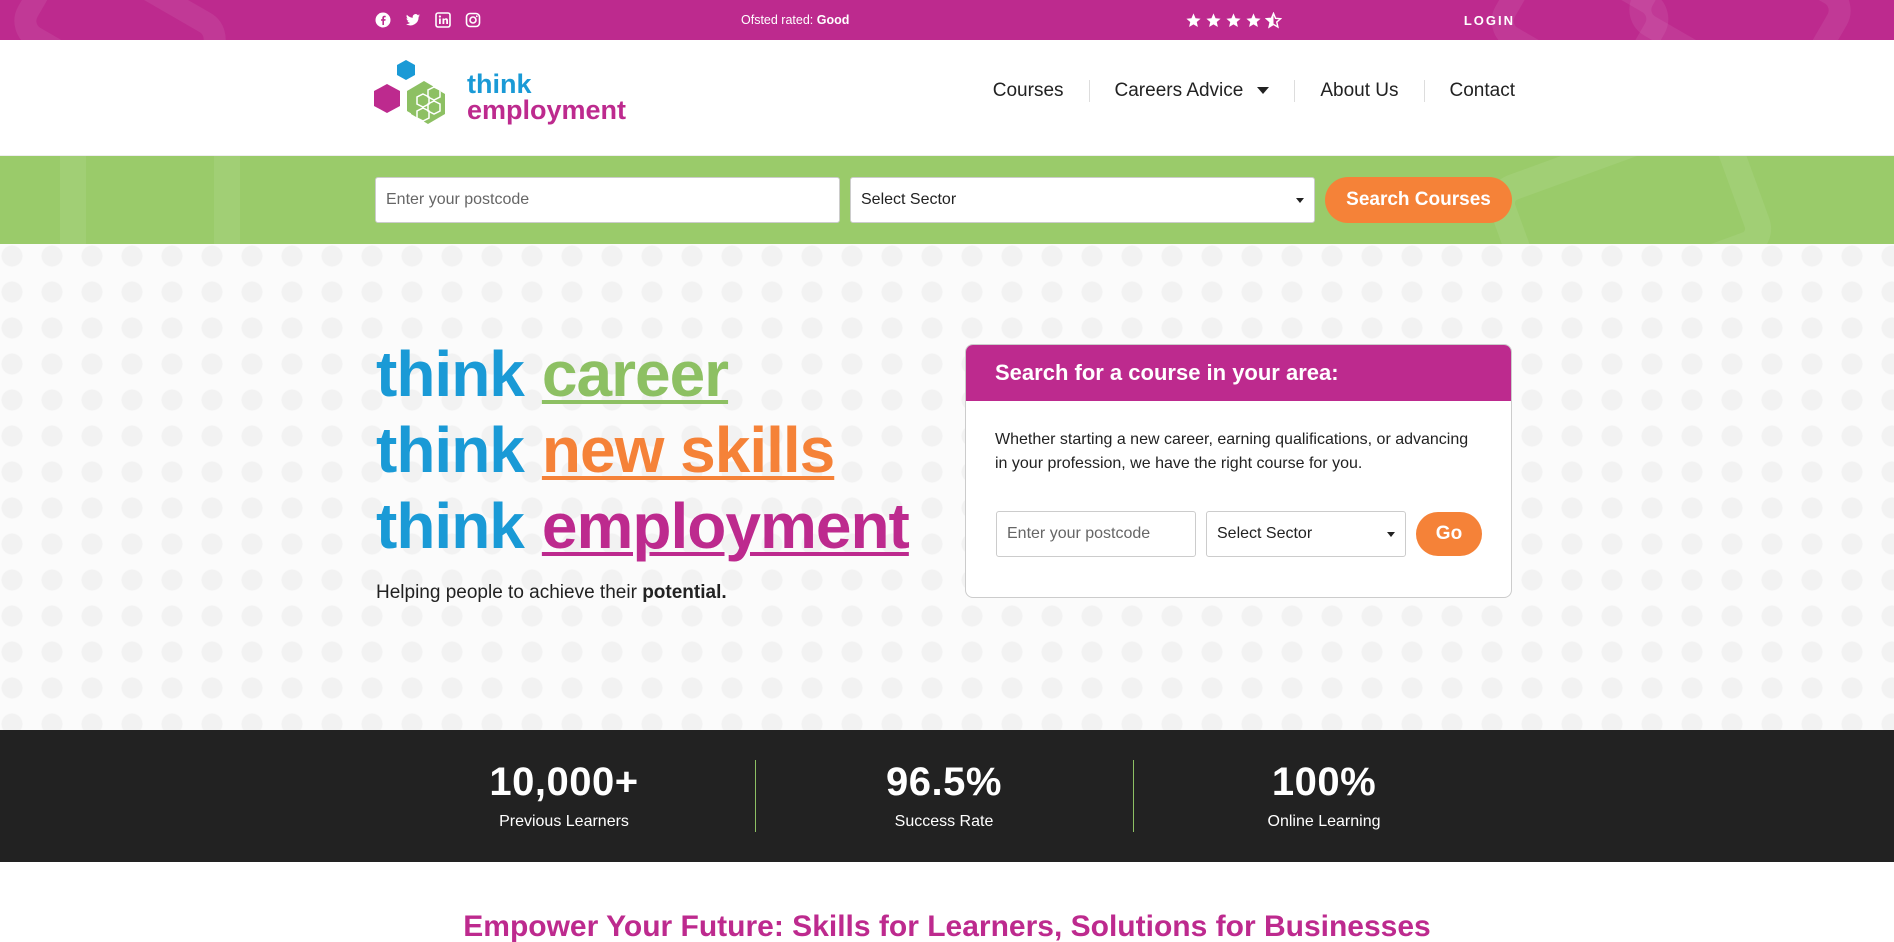  What do you see at coordinates (413, 20) in the screenshot?
I see `twitter-icon` at bounding box center [413, 20].